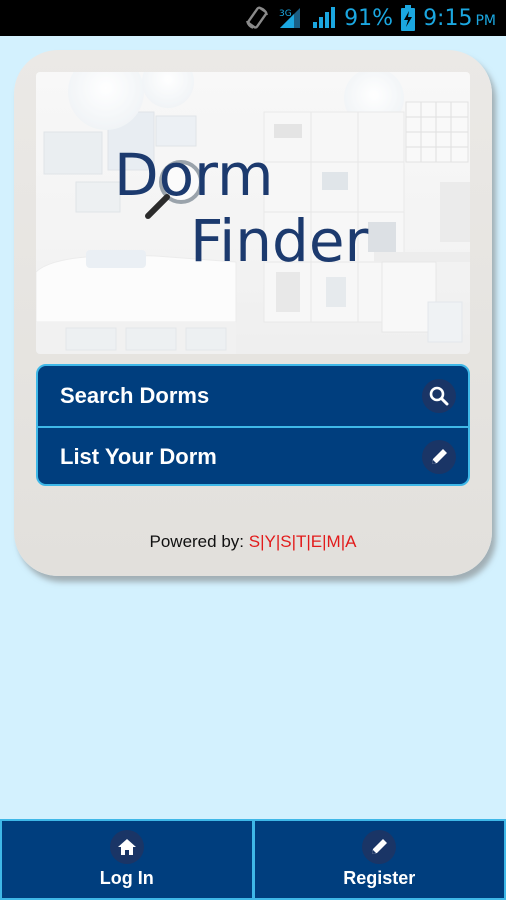 The image size is (506, 900). I want to click on search-dorms-label: Search Dorms, so click(135, 395).